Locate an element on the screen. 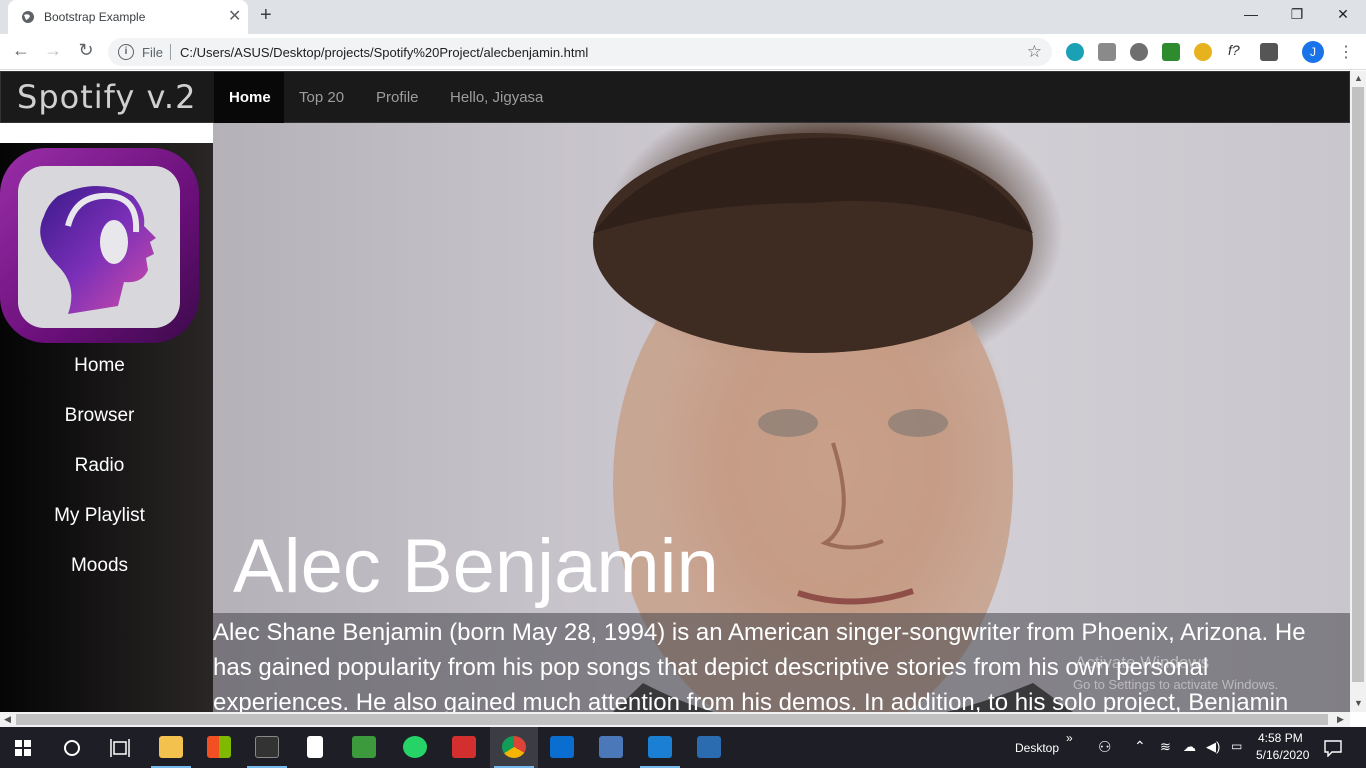 Image resolution: width=1366 pixels, height=768 pixels. clock-time: 4:58 PM is located at coordinates (1280, 738).